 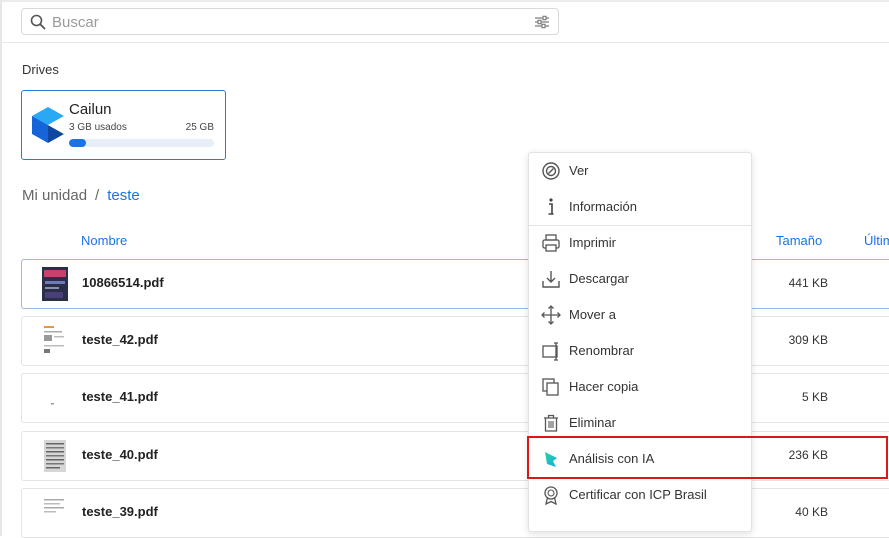 What do you see at coordinates (123, 282) in the screenshot?
I see `file-name: 10866514.pdf` at bounding box center [123, 282].